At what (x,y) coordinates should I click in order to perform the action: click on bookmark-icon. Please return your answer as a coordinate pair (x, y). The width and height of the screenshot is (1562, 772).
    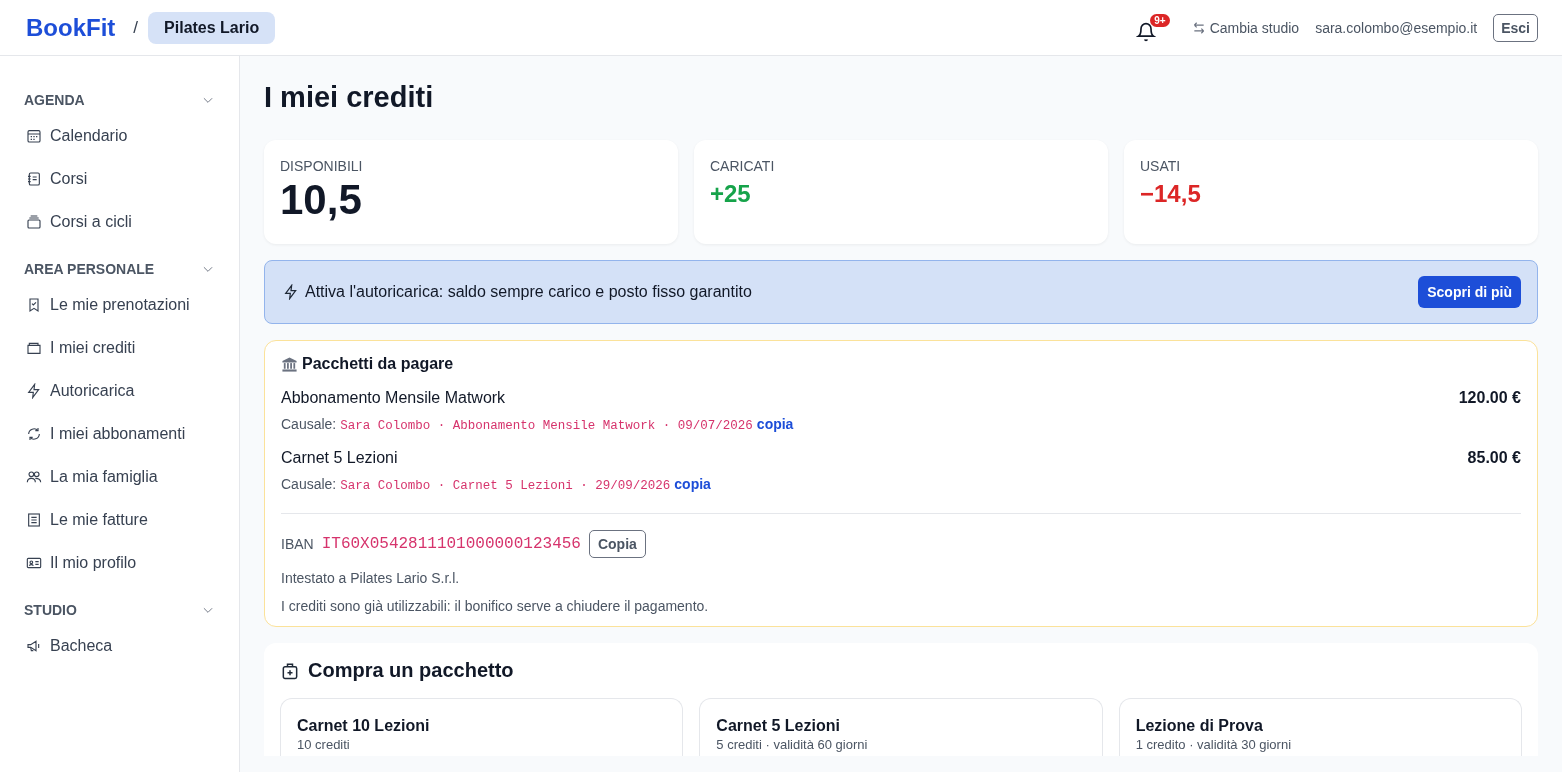
    Looking at the image, I should click on (34, 304).